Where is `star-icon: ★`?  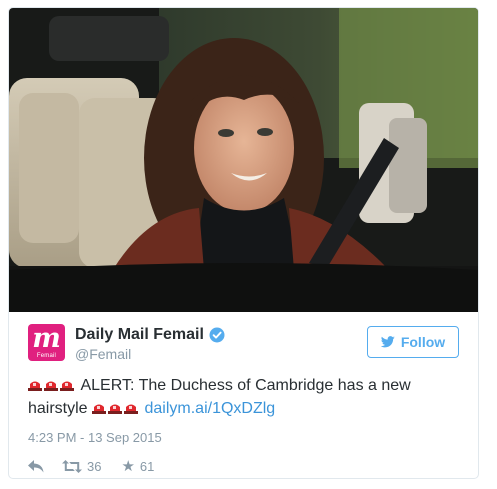 star-icon: ★ is located at coordinates (128, 466).